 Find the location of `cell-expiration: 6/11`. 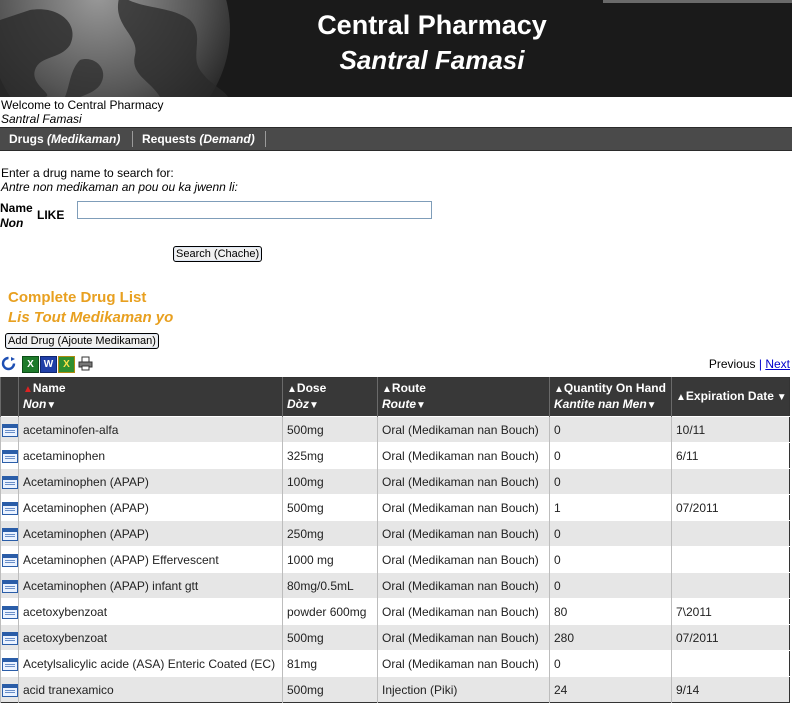

cell-expiration: 6/11 is located at coordinates (730, 455).